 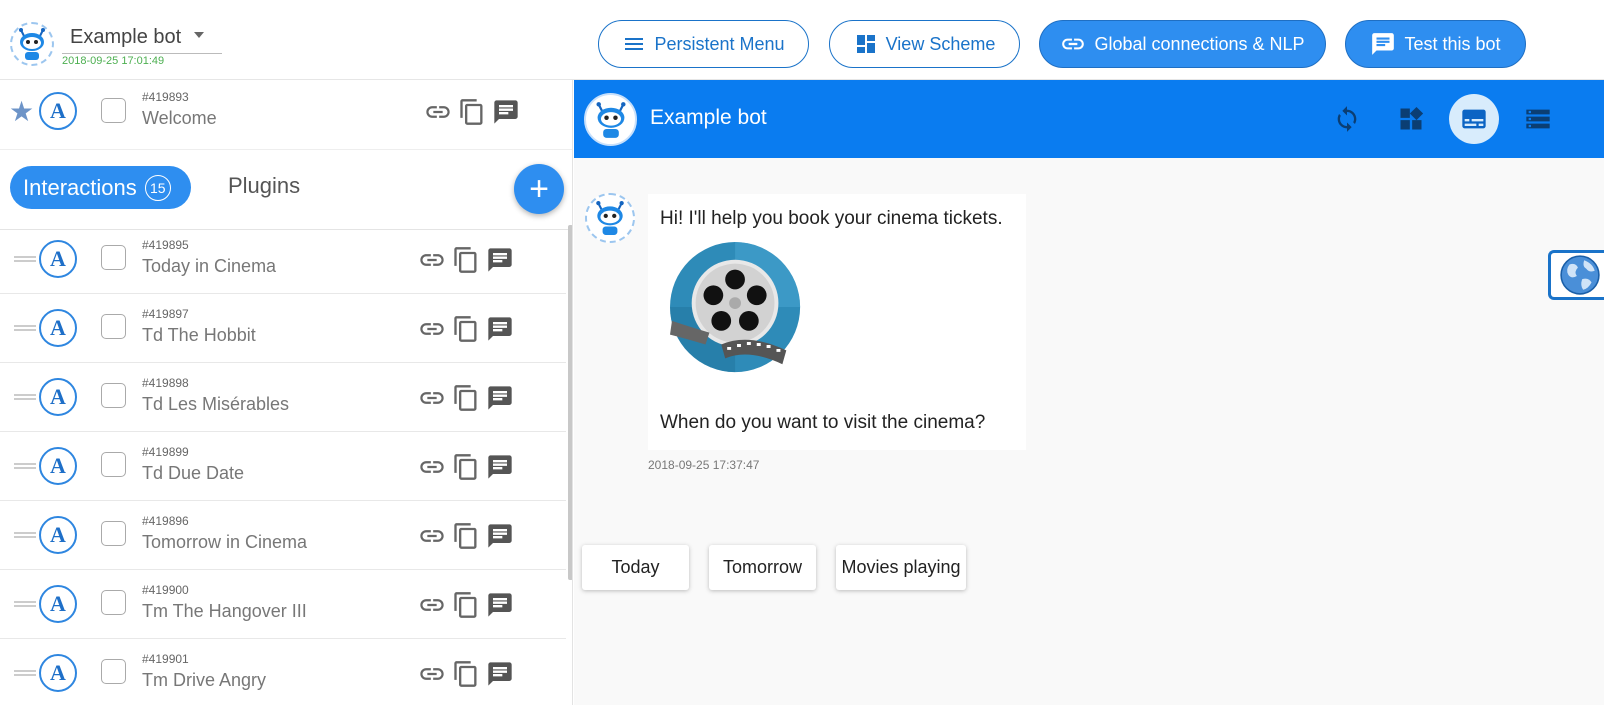 What do you see at coordinates (21, 112) in the screenshot?
I see `star-icon: ★` at bounding box center [21, 112].